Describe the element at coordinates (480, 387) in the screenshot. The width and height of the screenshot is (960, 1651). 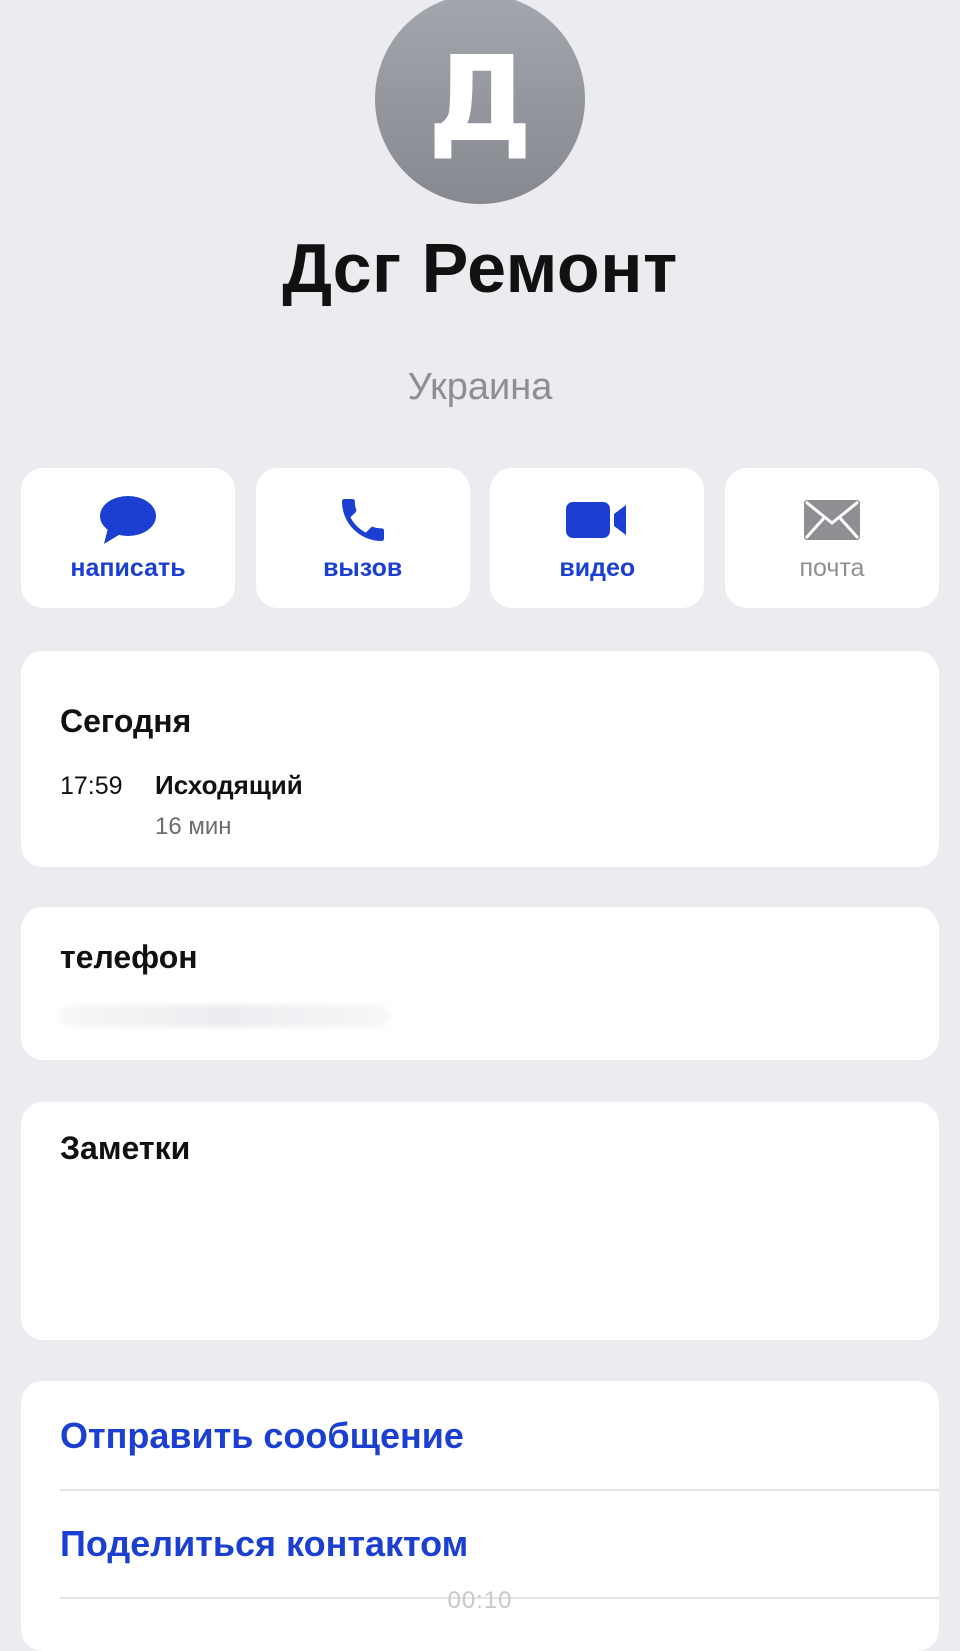
I see `contact-country: Украина` at that location.